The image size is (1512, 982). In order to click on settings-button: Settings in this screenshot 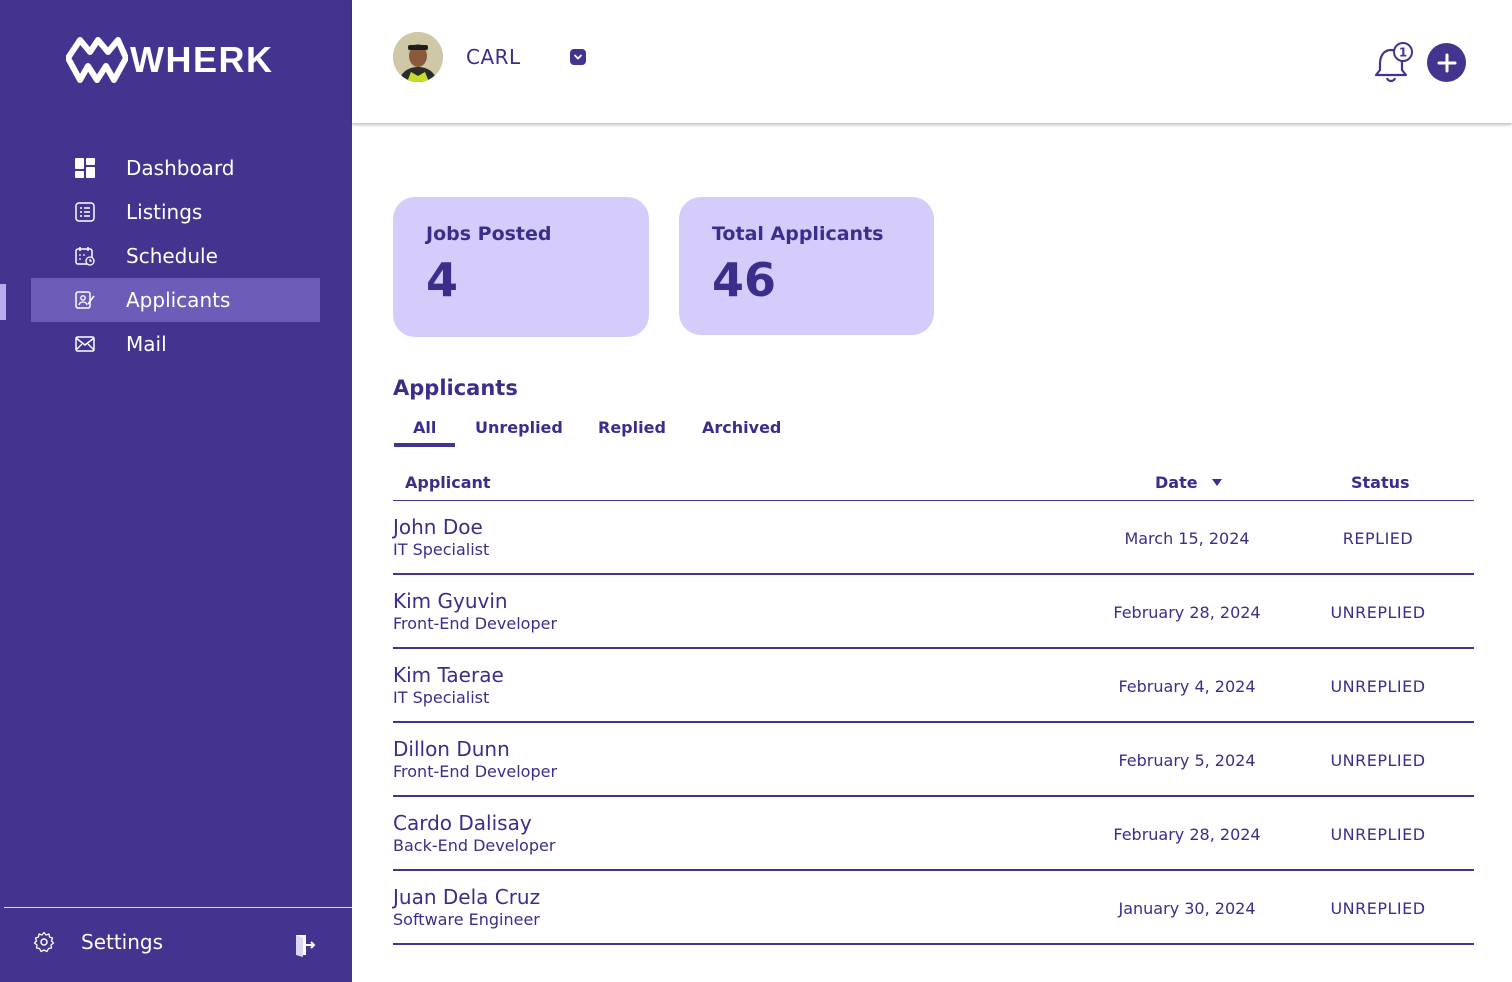, I will do `click(98, 942)`.